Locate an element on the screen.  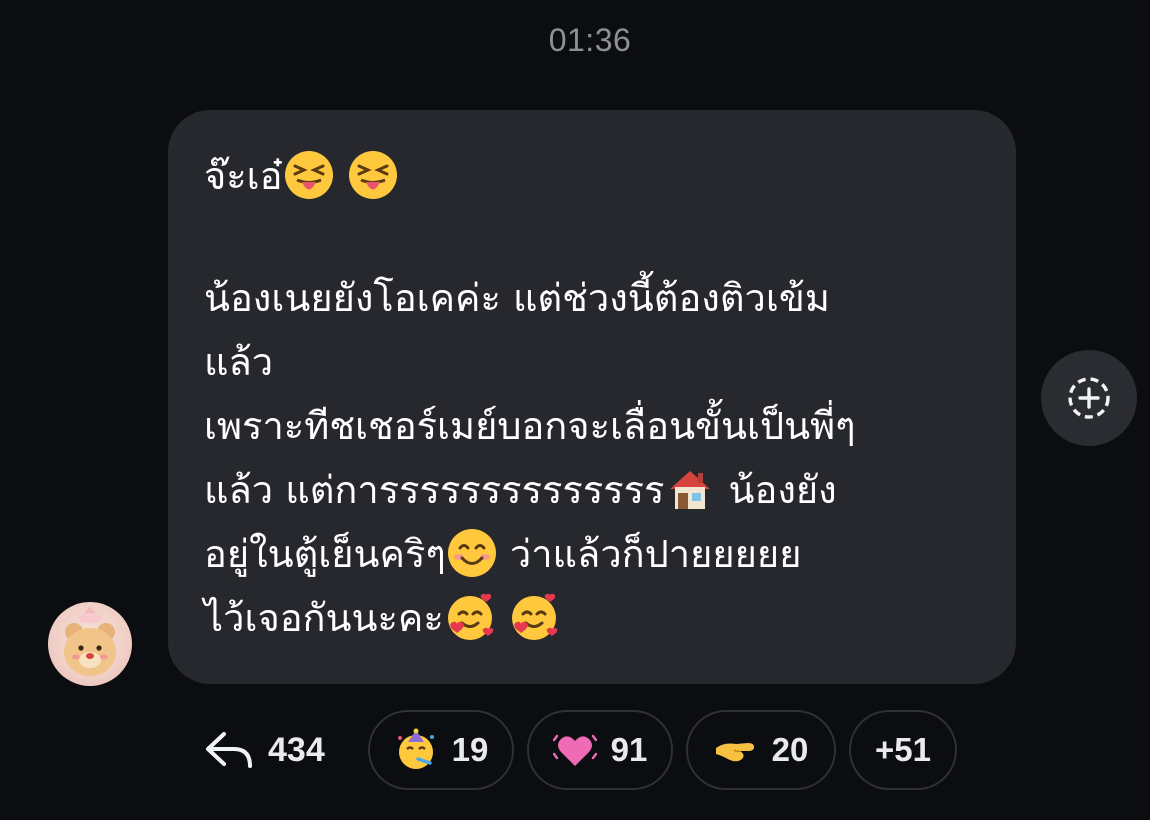
more-reactions-button: +51 is located at coordinates (903, 750).